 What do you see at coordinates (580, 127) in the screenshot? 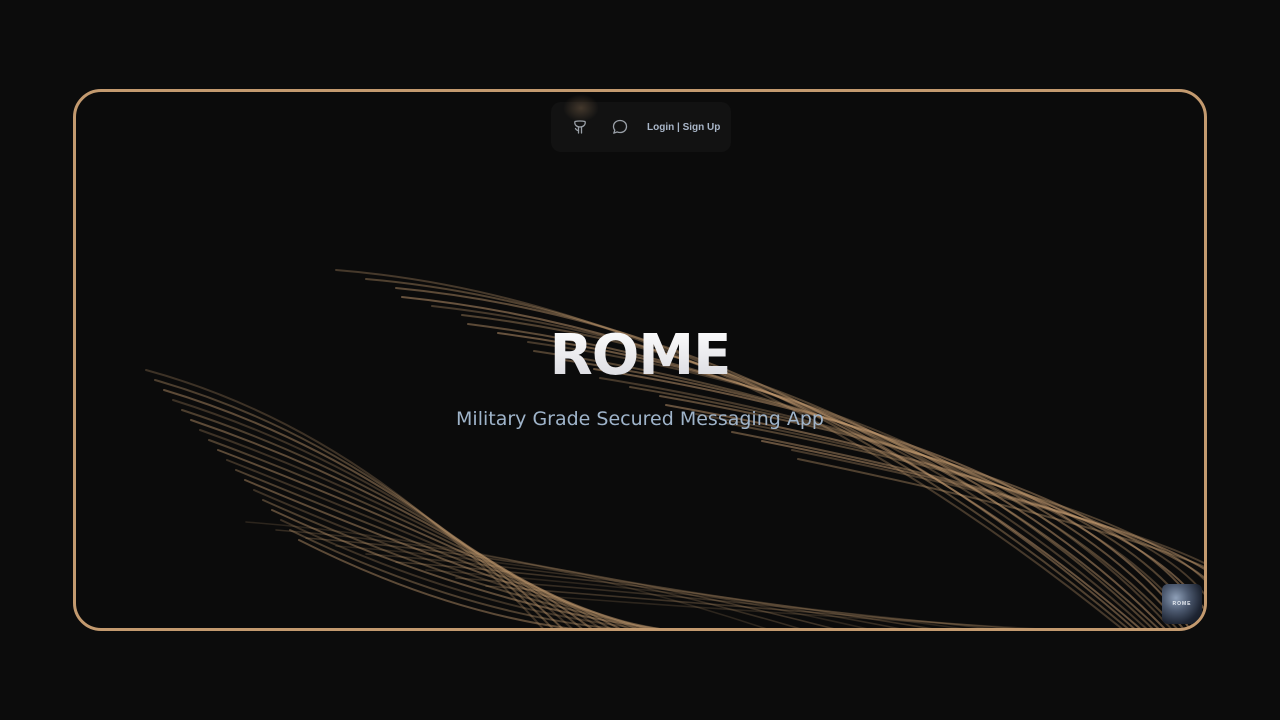
I see `github-icon` at bounding box center [580, 127].